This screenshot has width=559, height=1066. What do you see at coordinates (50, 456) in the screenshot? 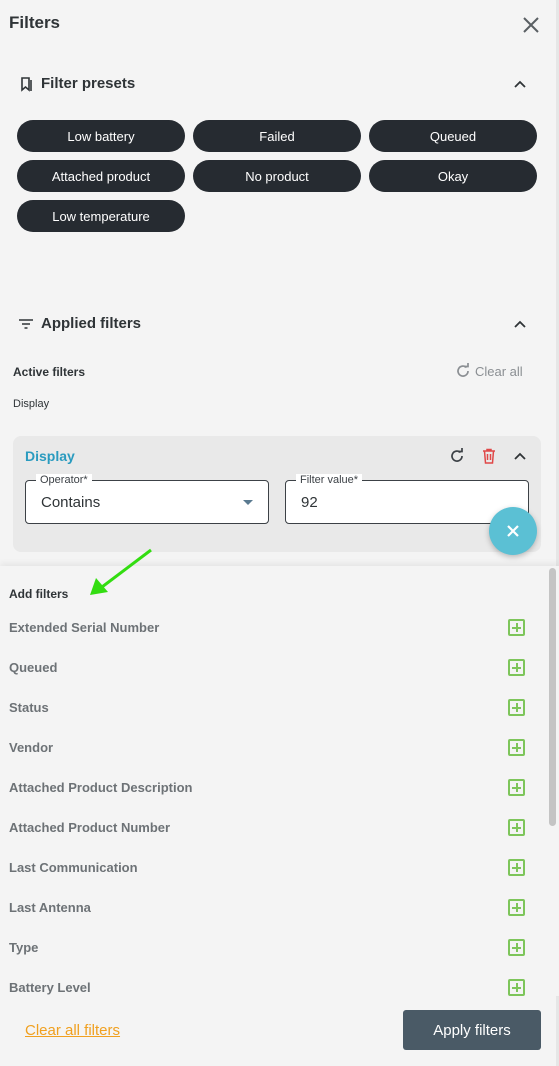
I see `filter-card-title: Display` at bounding box center [50, 456].